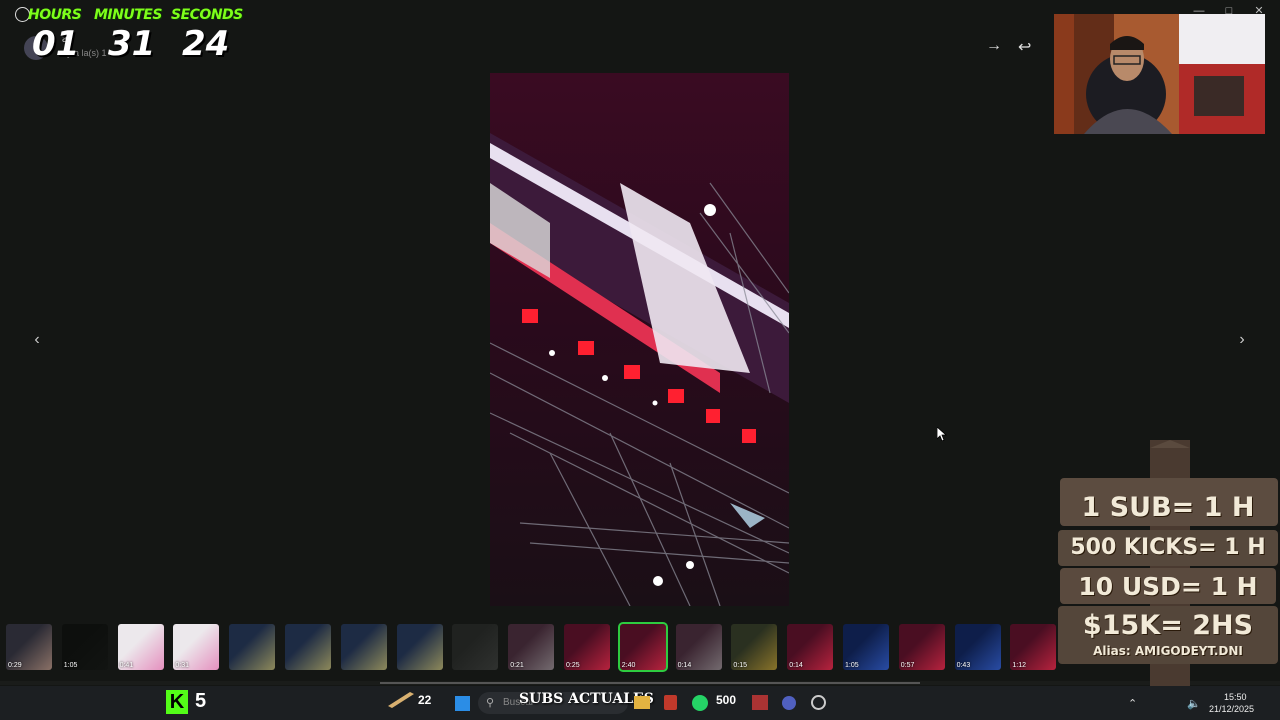 This screenshot has width=1280, height=720. I want to click on brave-browser-icon, so click(670, 702).